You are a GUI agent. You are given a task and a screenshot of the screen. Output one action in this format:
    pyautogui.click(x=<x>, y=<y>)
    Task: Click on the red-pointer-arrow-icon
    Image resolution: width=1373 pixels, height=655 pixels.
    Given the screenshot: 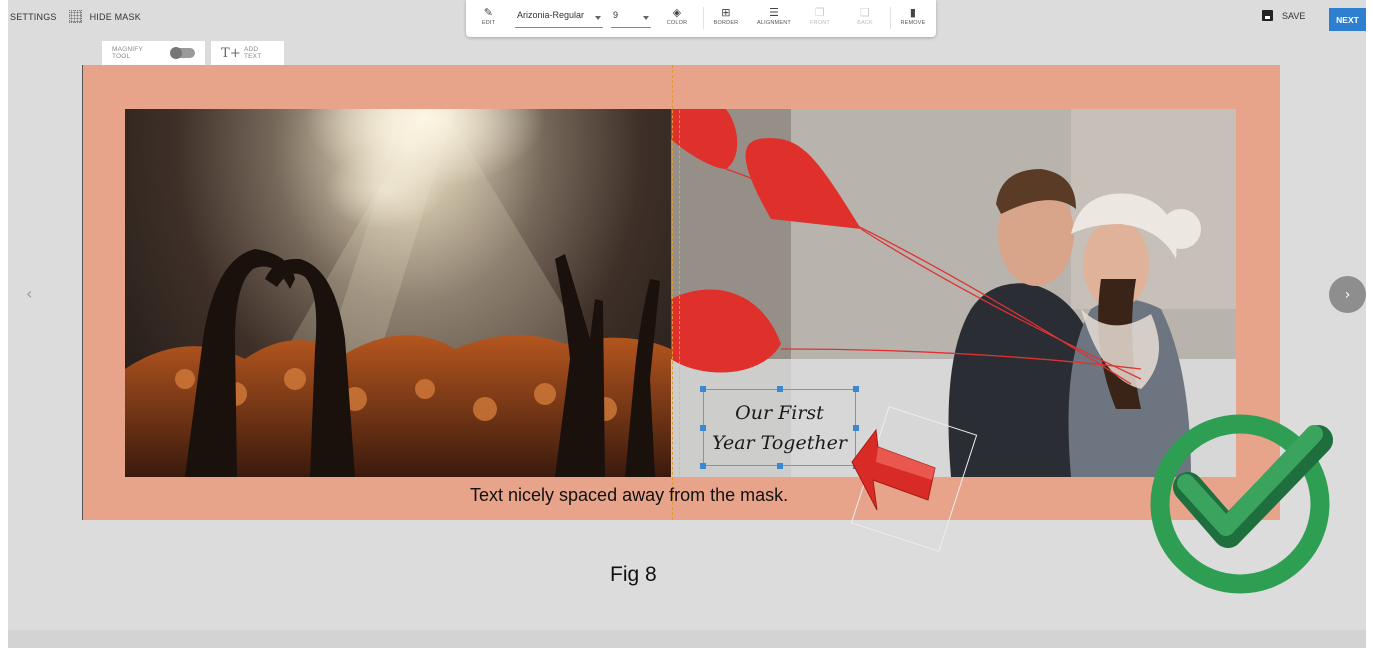 What is the action you would take?
    pyautogui.click(x=914, y=479)
    